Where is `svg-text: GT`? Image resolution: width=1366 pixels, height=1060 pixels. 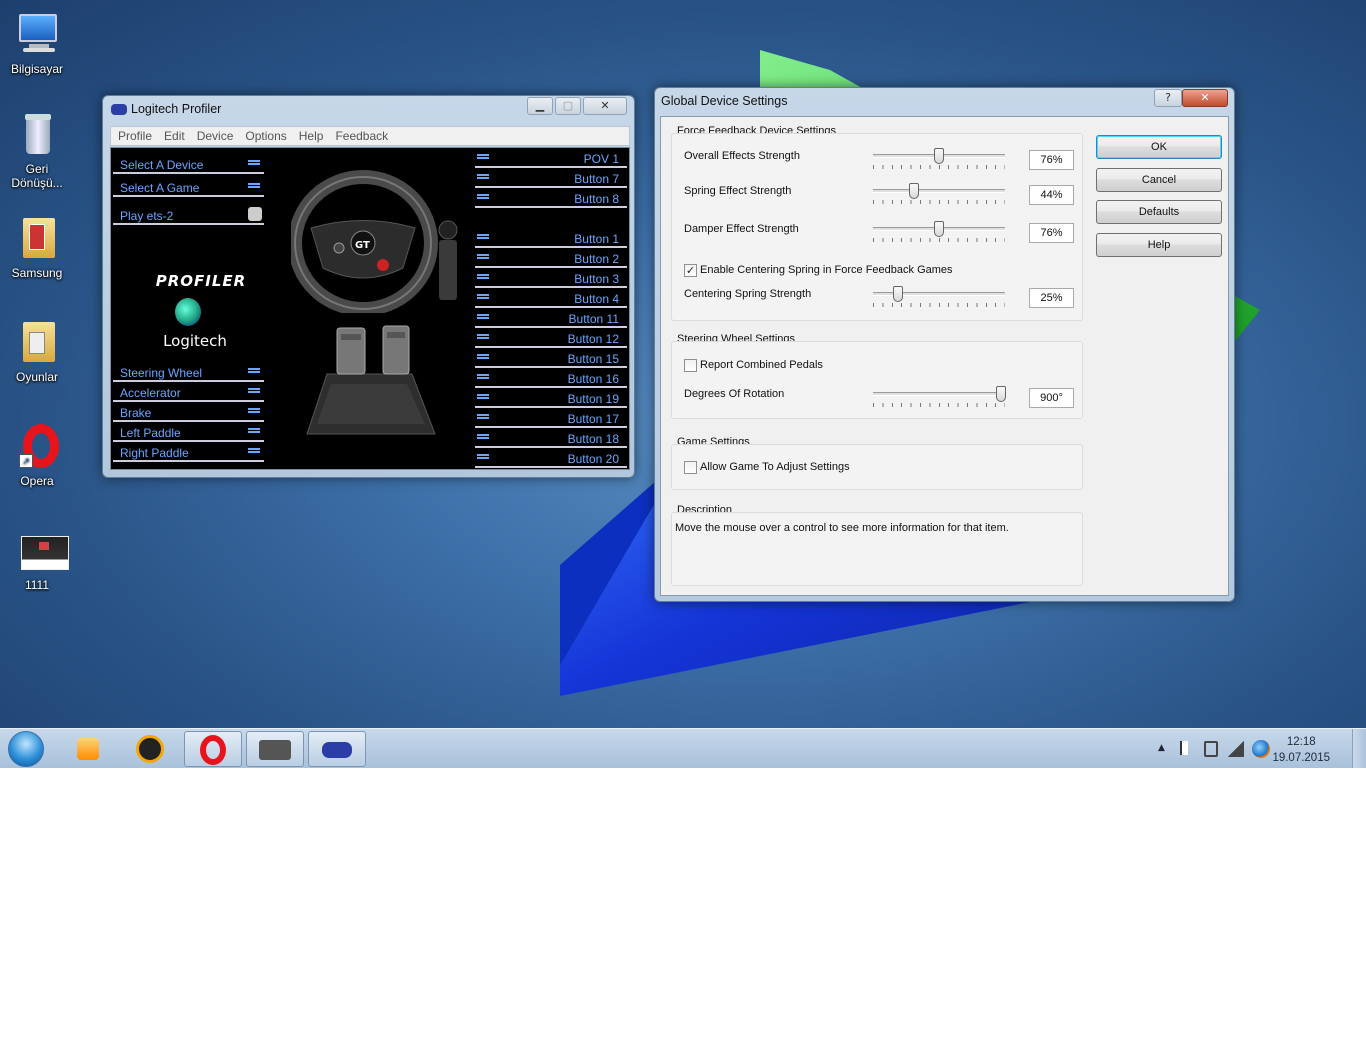 svg-text: GT is located at coordinates (362, 245).